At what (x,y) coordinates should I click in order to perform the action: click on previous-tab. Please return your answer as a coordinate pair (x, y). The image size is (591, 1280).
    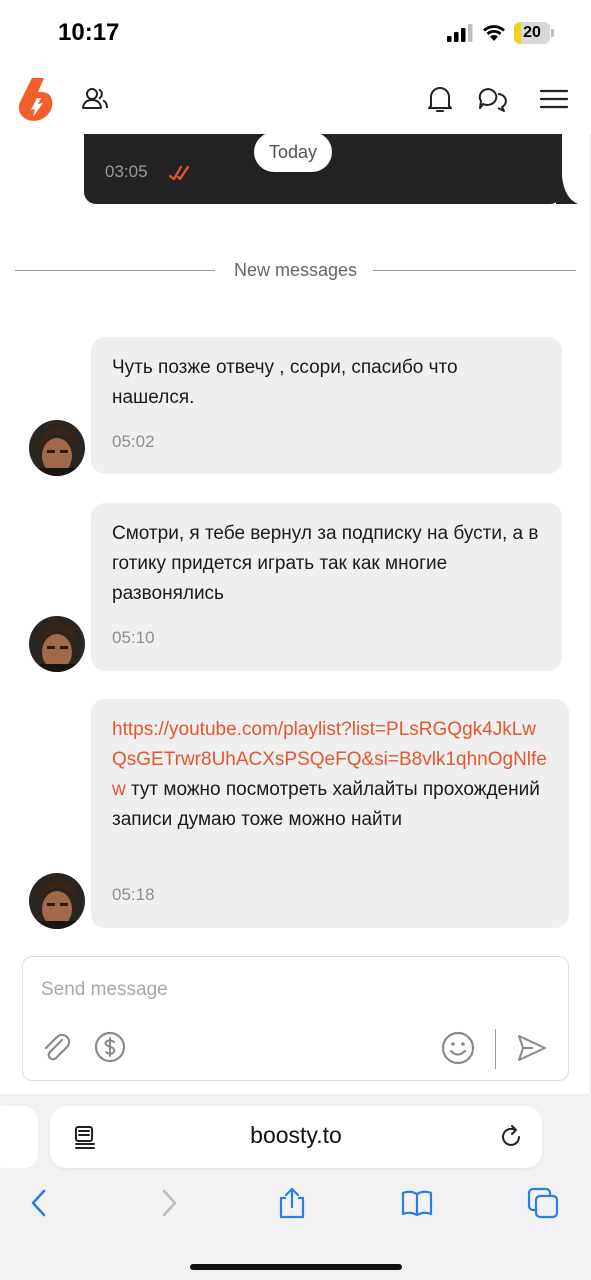
    Looking at the image, I should click on (19, 1137).